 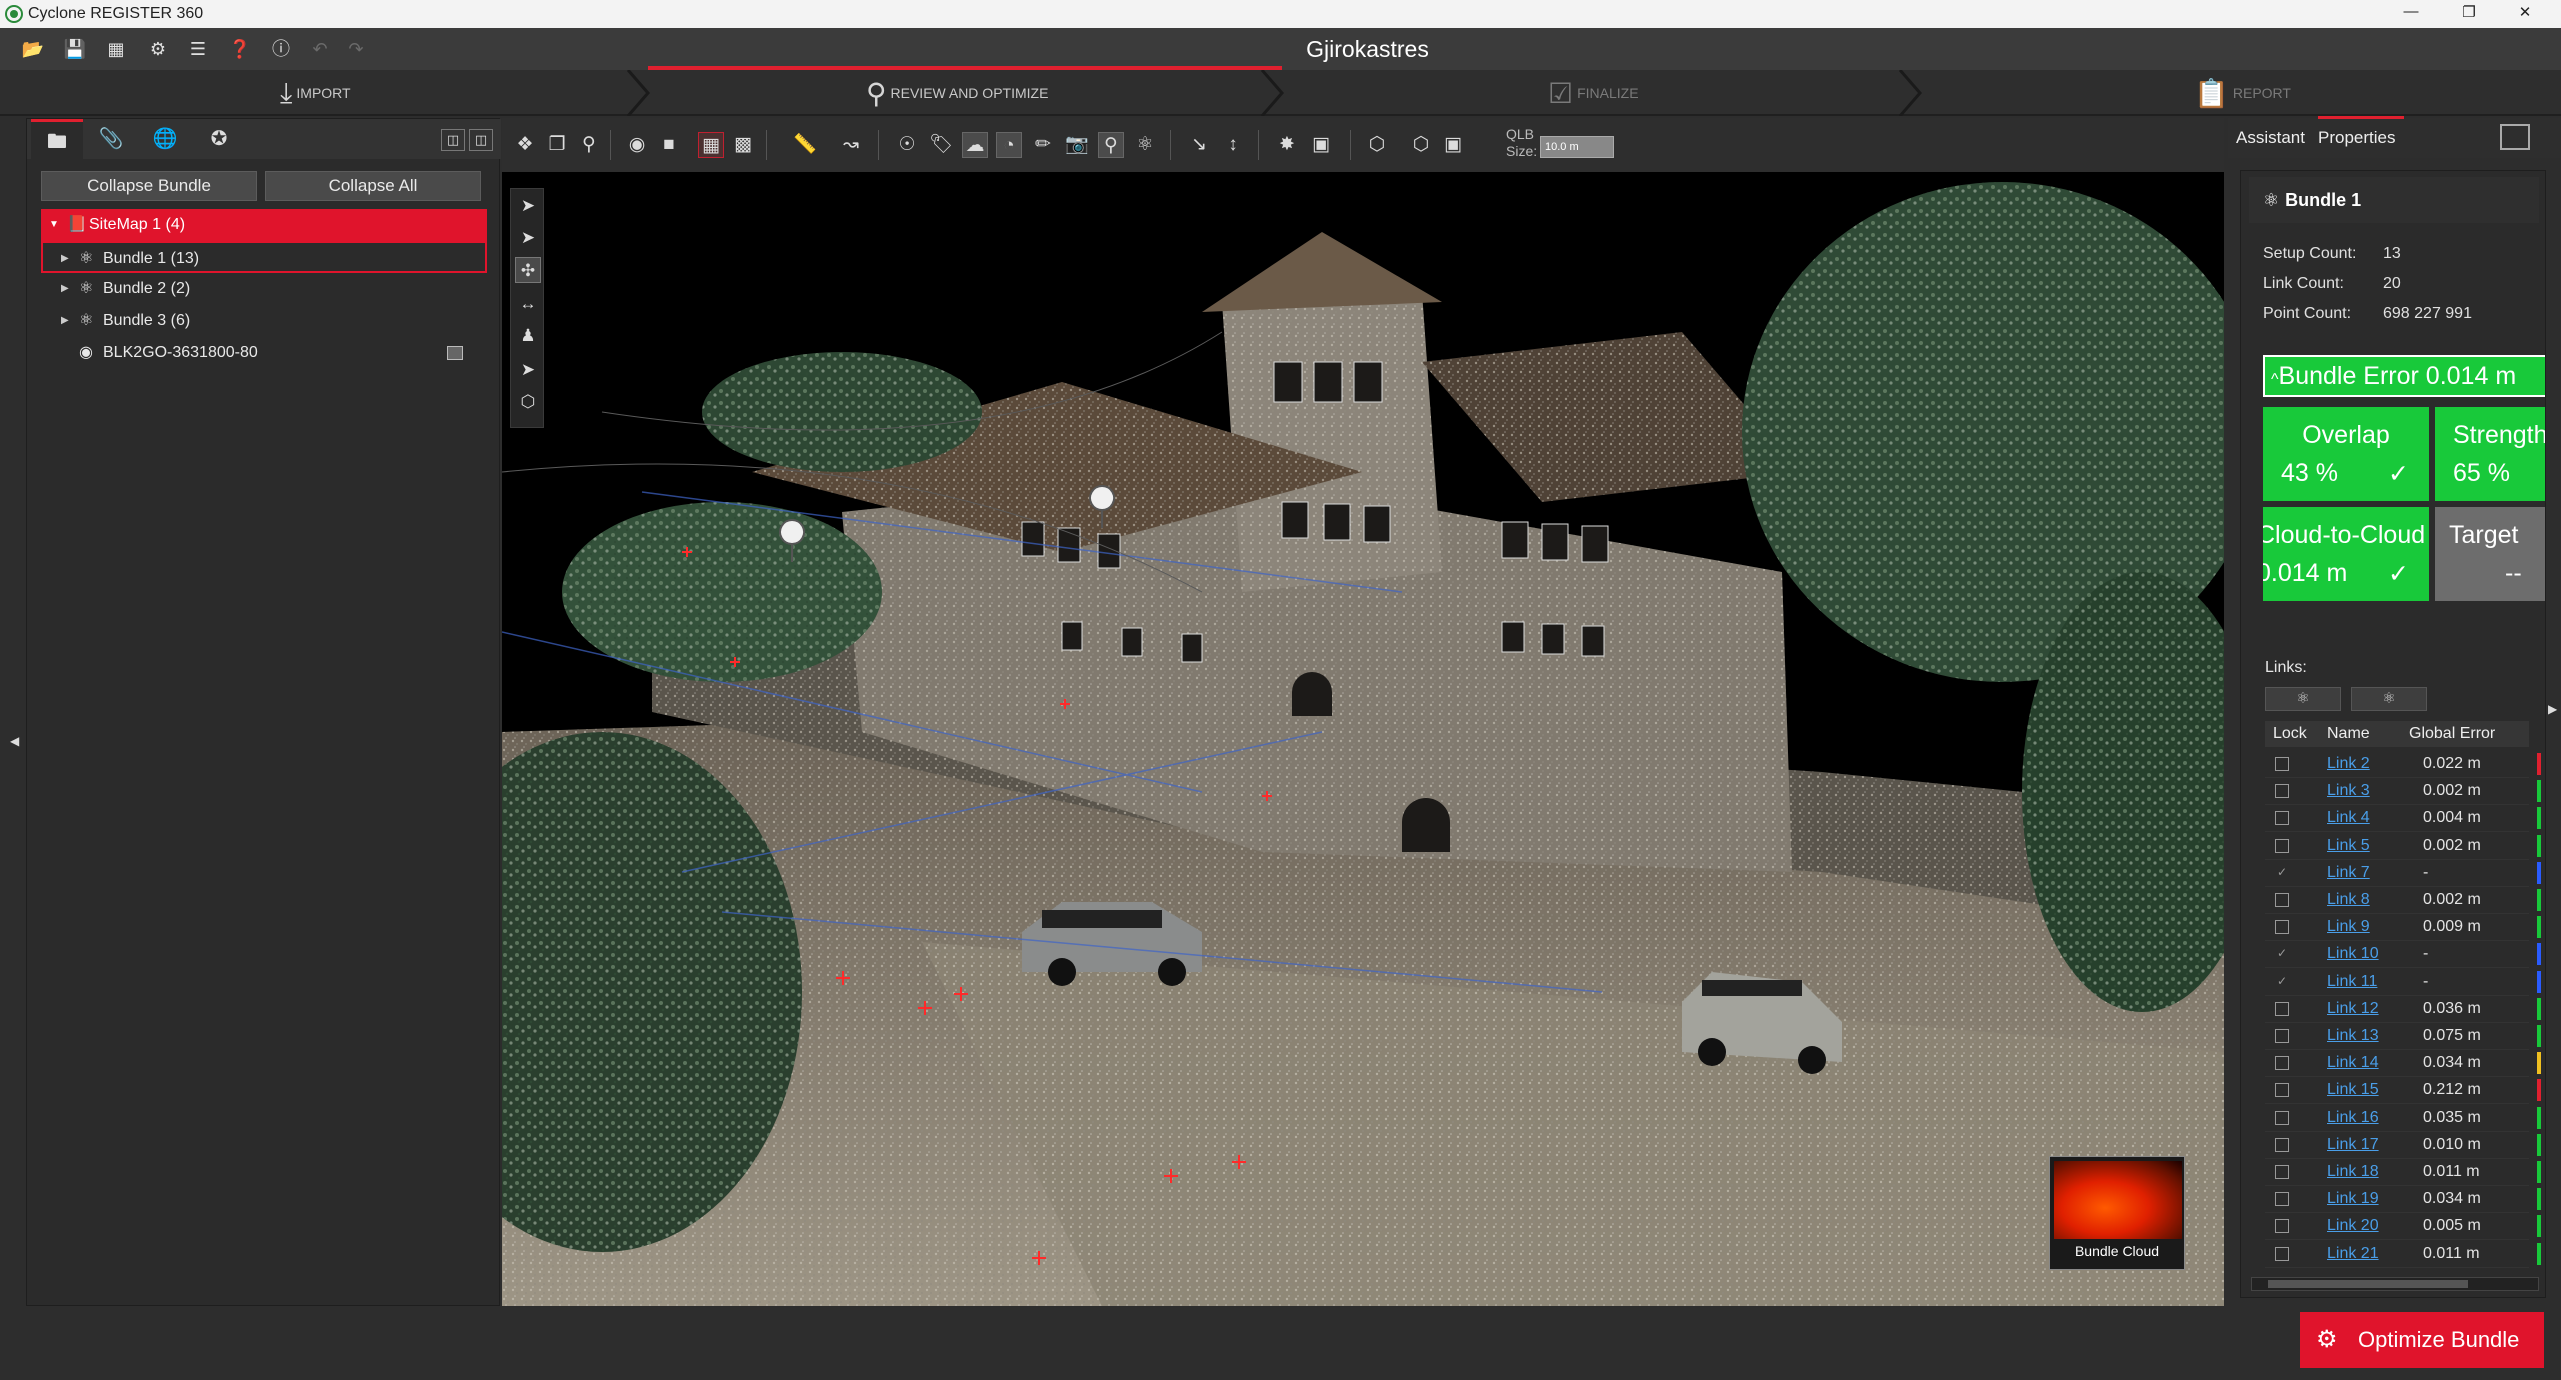 What do you see at coordinates (2403, 846) in the screenshot?
I see `link-row: Link 5 0.002 m` at bounding box center [2403, 846].